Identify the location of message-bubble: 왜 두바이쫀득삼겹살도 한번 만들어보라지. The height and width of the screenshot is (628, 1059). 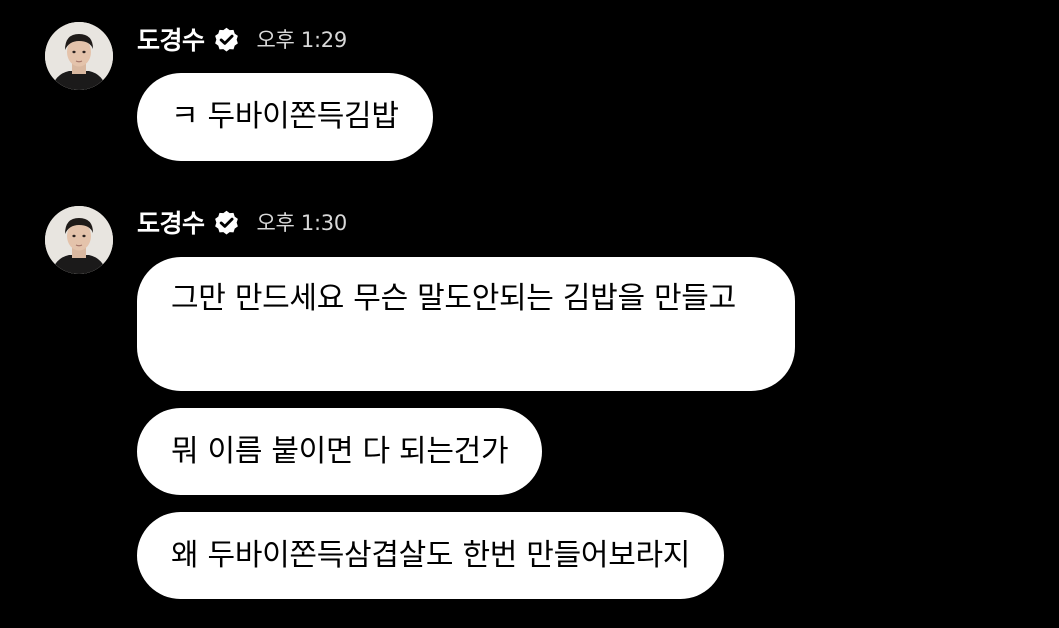
(431, 555).